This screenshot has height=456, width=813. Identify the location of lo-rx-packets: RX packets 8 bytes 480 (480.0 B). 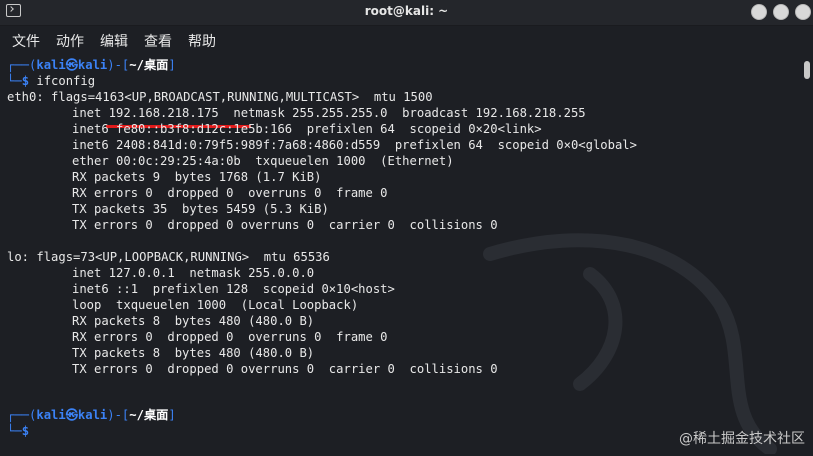
(193, 321).